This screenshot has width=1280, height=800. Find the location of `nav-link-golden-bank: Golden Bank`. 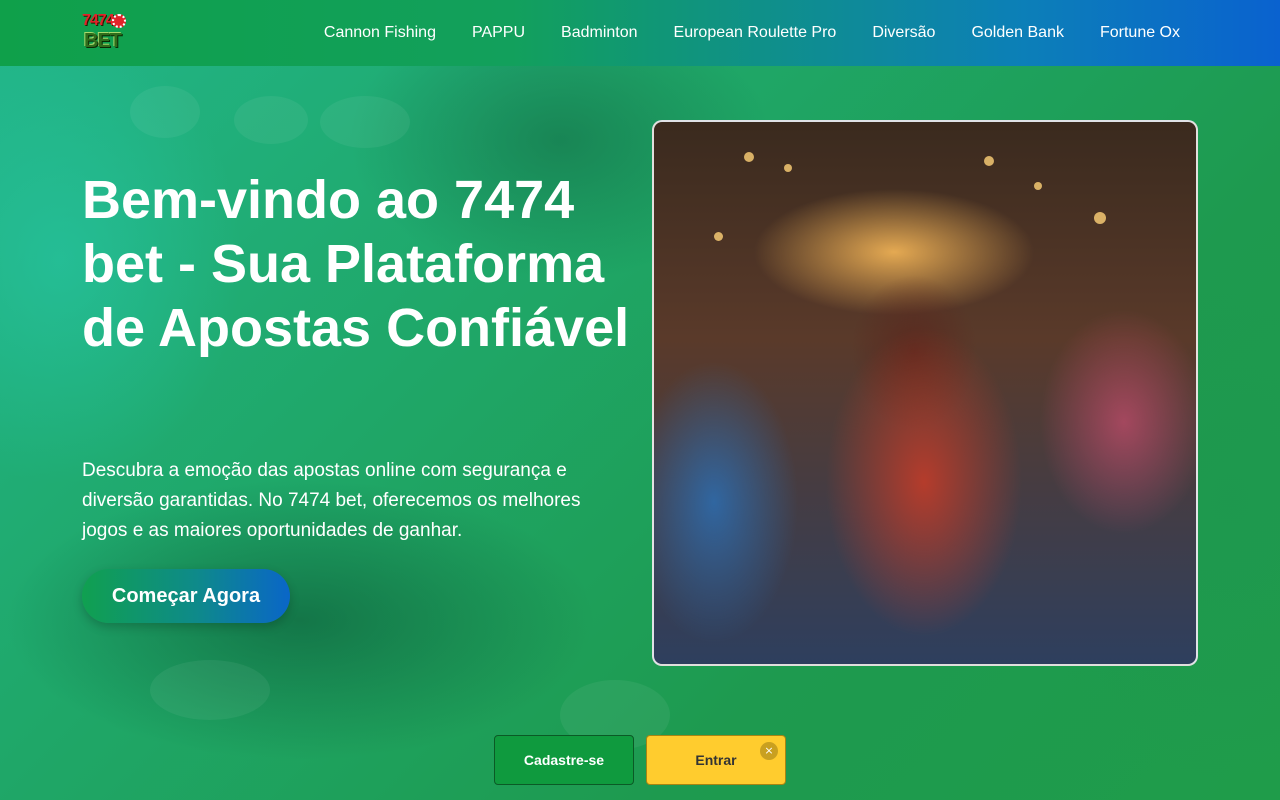

nav-link-golden-bank: Golden Bank is located at coordinates (1017, 33).